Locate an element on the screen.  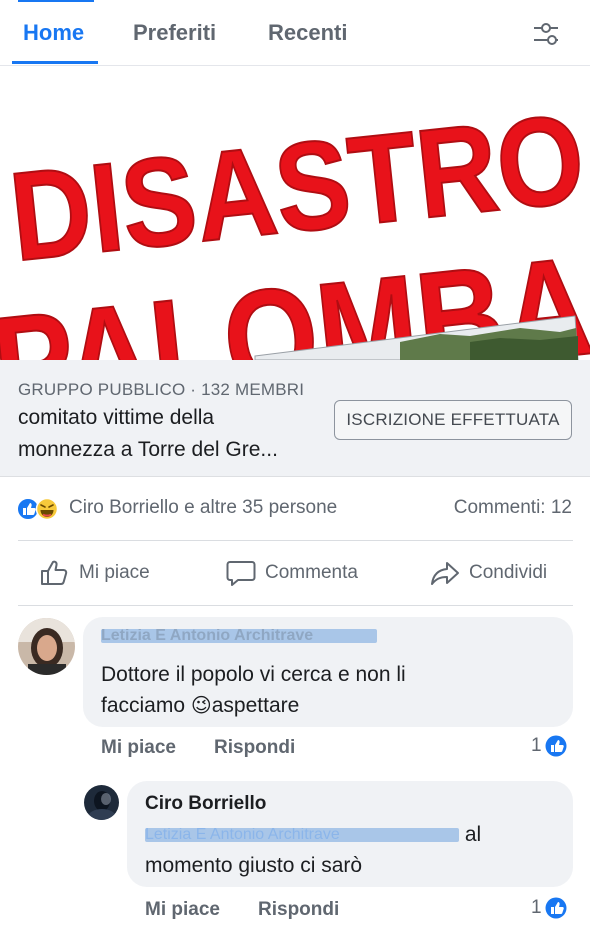
comment-author-name: Letizia E Antonio Architrave is located at coordinates (239, 636).